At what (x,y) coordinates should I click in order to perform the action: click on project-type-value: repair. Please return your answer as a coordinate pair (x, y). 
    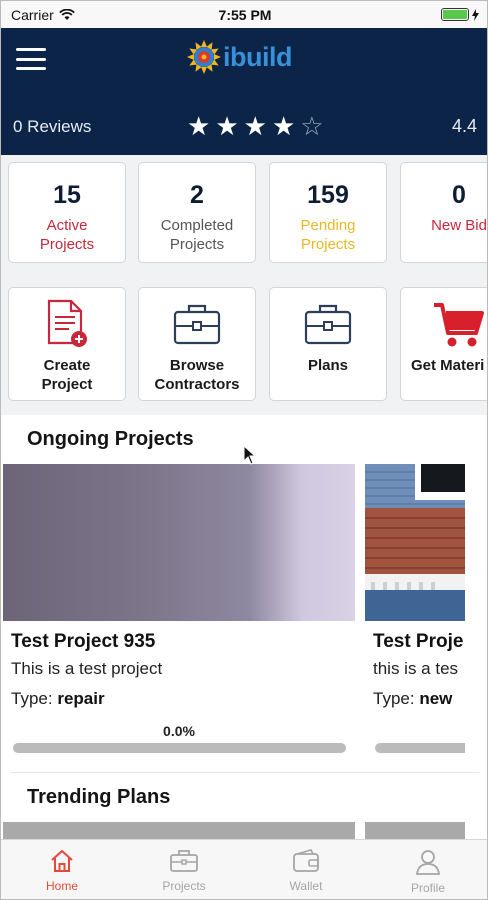
    Looking at the image, I should click on (81, 698).